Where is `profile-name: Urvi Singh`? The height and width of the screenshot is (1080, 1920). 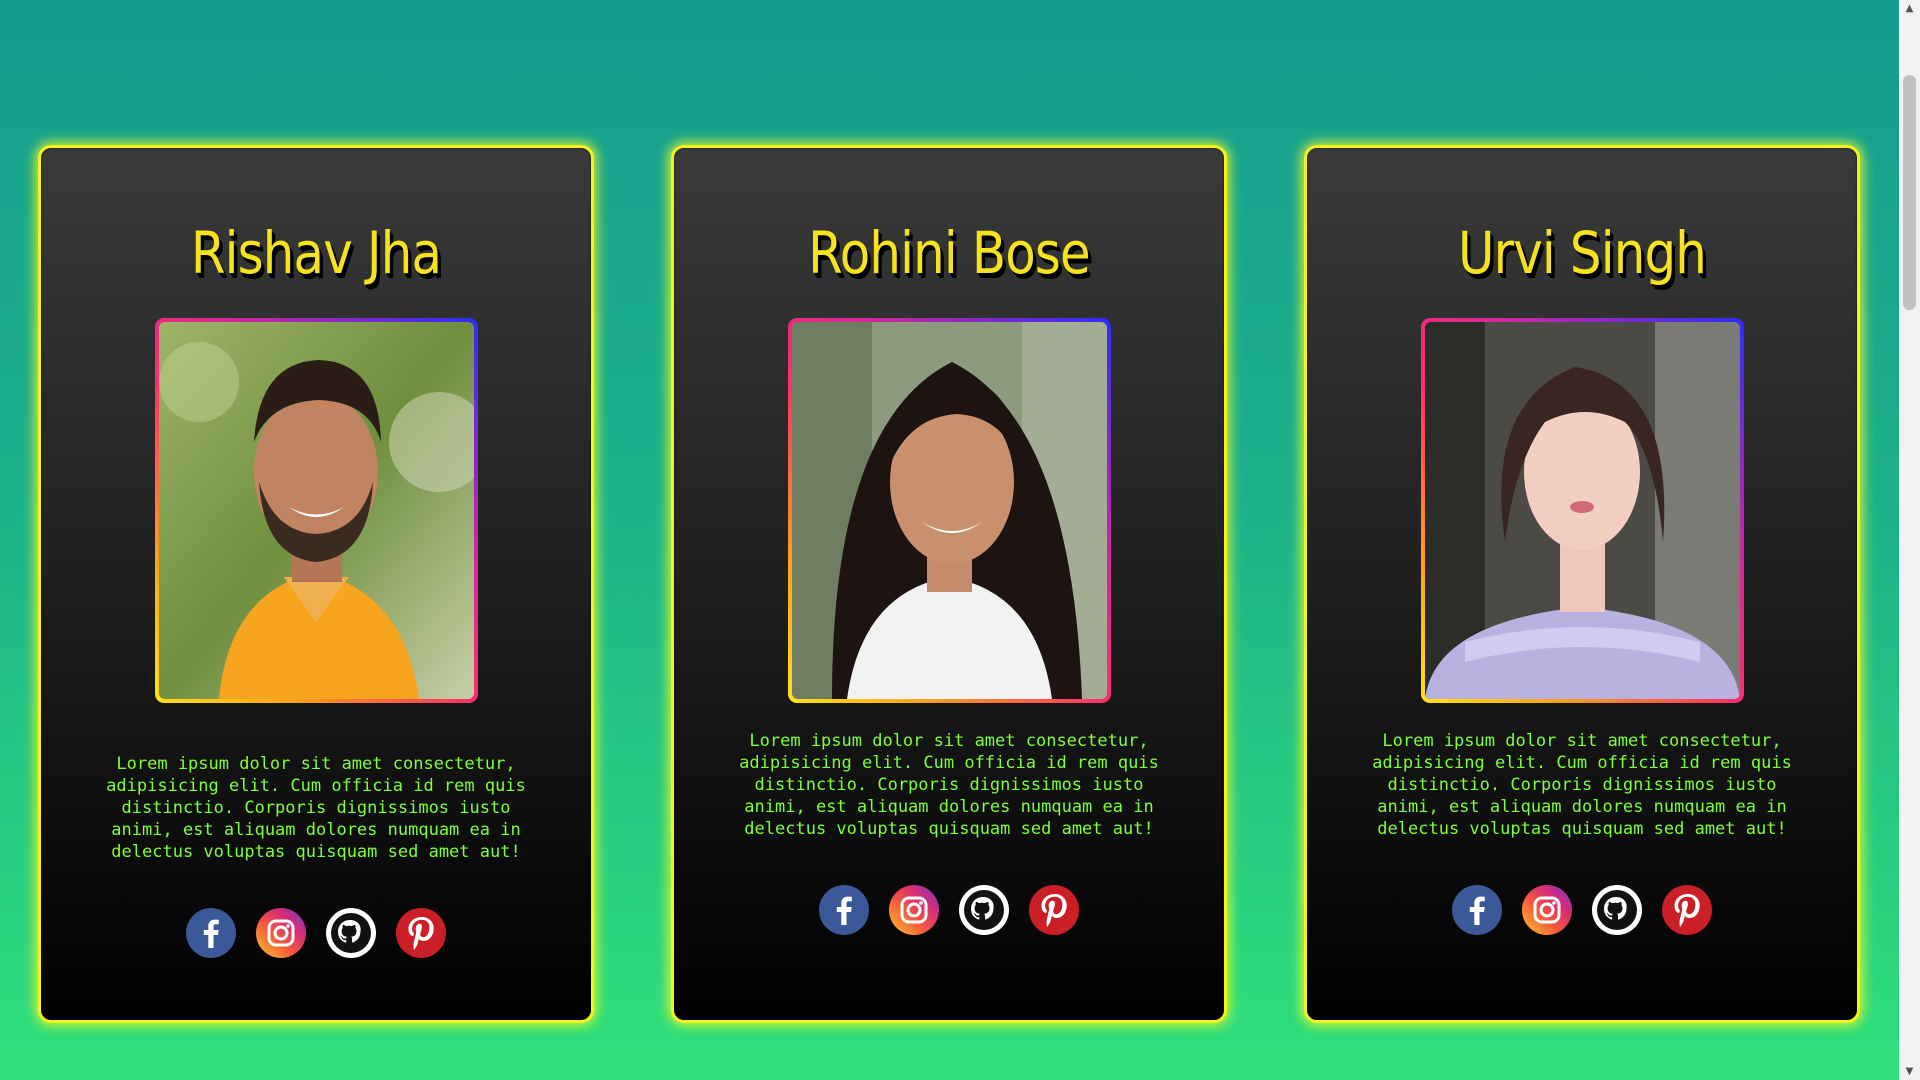
profile-name: Urvi Singh is located at coordinates (1582, 253).